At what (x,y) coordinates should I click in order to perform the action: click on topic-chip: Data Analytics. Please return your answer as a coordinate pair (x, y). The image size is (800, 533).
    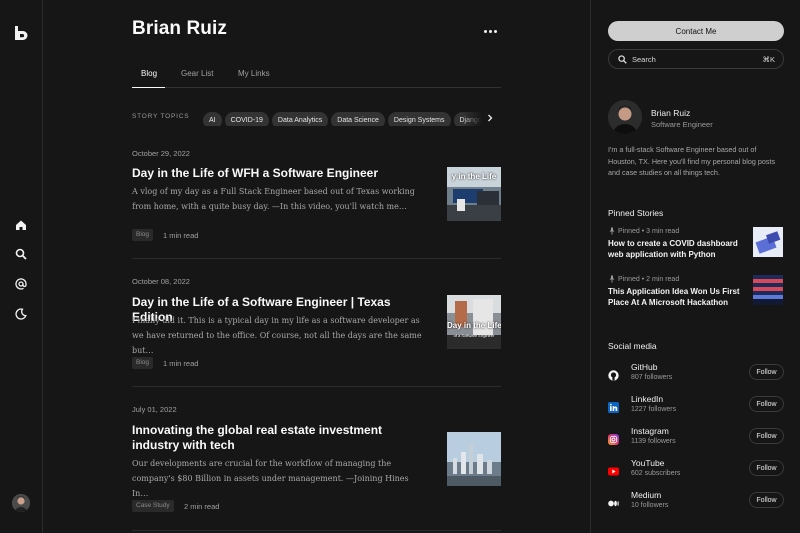
    Looking at the image, I should click on (300, 119).